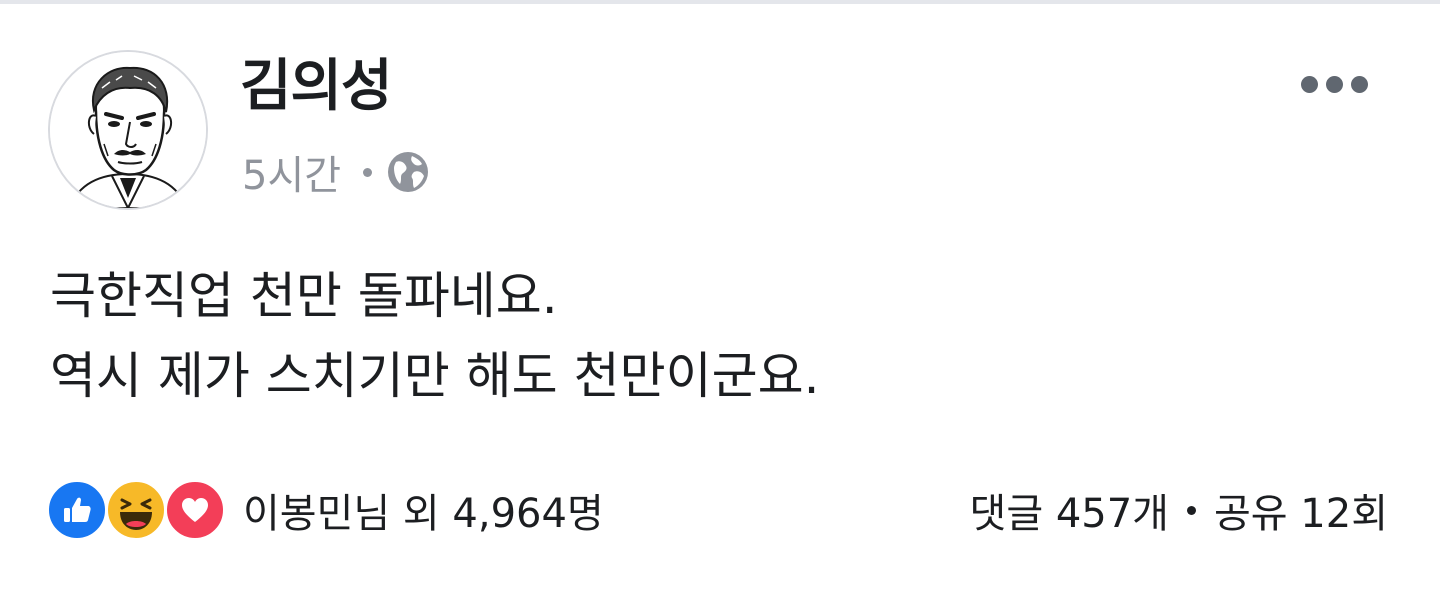 The width and height of the screenshot is (1440, 594). I want to click on post-meta: 5시간, so click(336, 172).